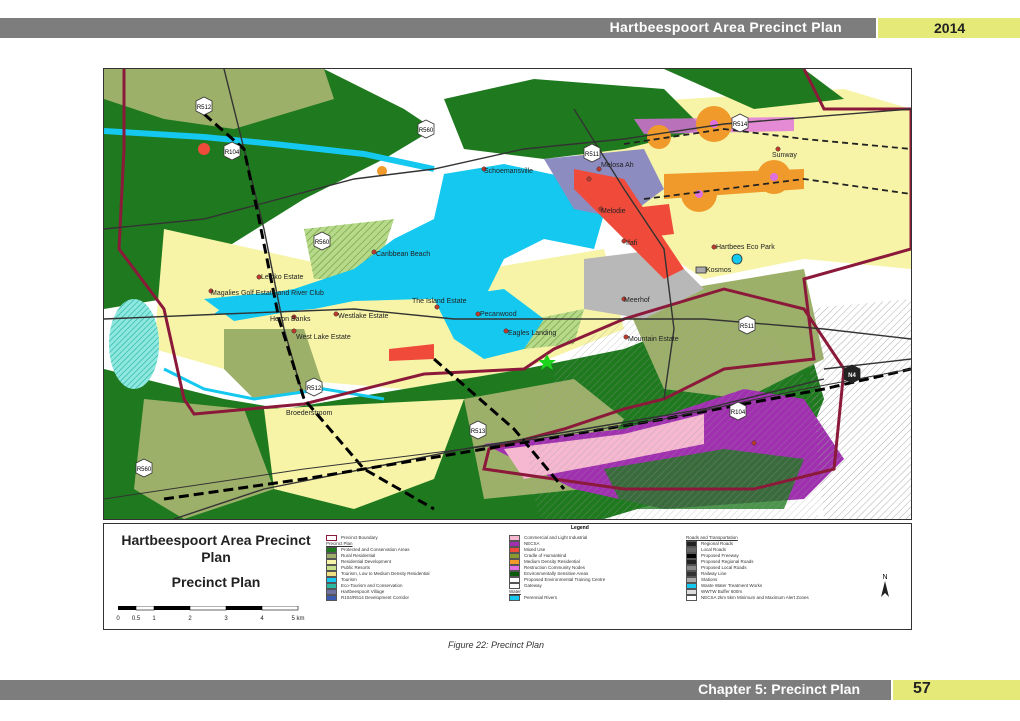  What do you see at coordinates (375, 597) in the screenshot?
I see `legend-label: R104/R514 Development Corridor` at bounding box center [375, 597].